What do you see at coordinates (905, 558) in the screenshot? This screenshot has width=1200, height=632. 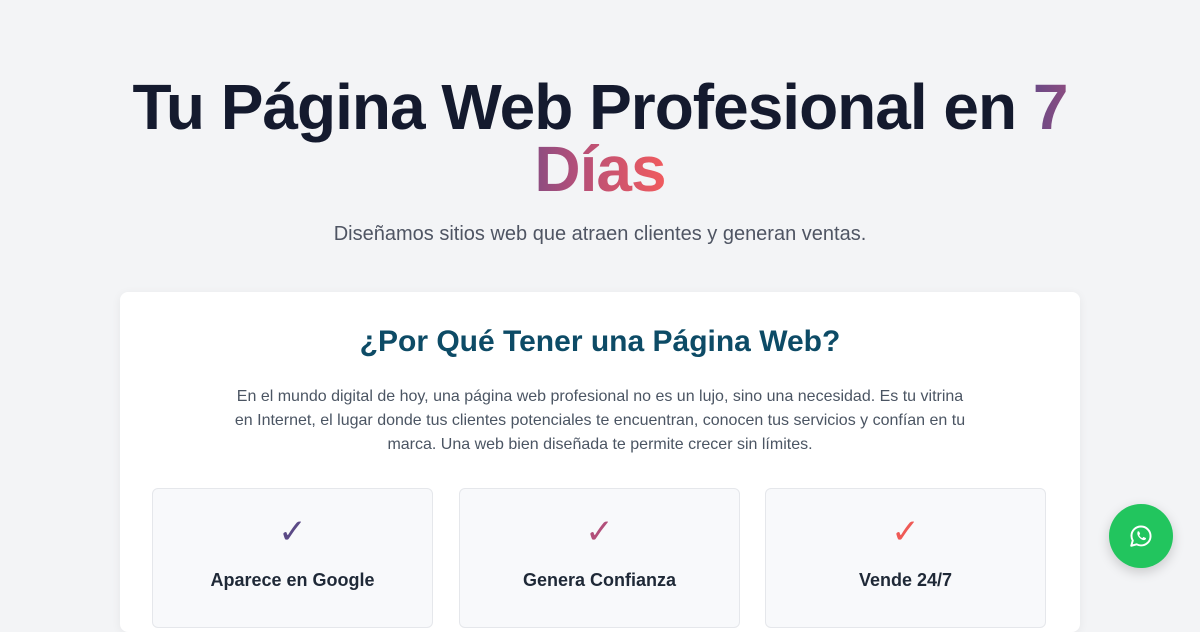 I see `feature-card-sales: ✓ Vende 24/7` at bounding box center [905, 558].